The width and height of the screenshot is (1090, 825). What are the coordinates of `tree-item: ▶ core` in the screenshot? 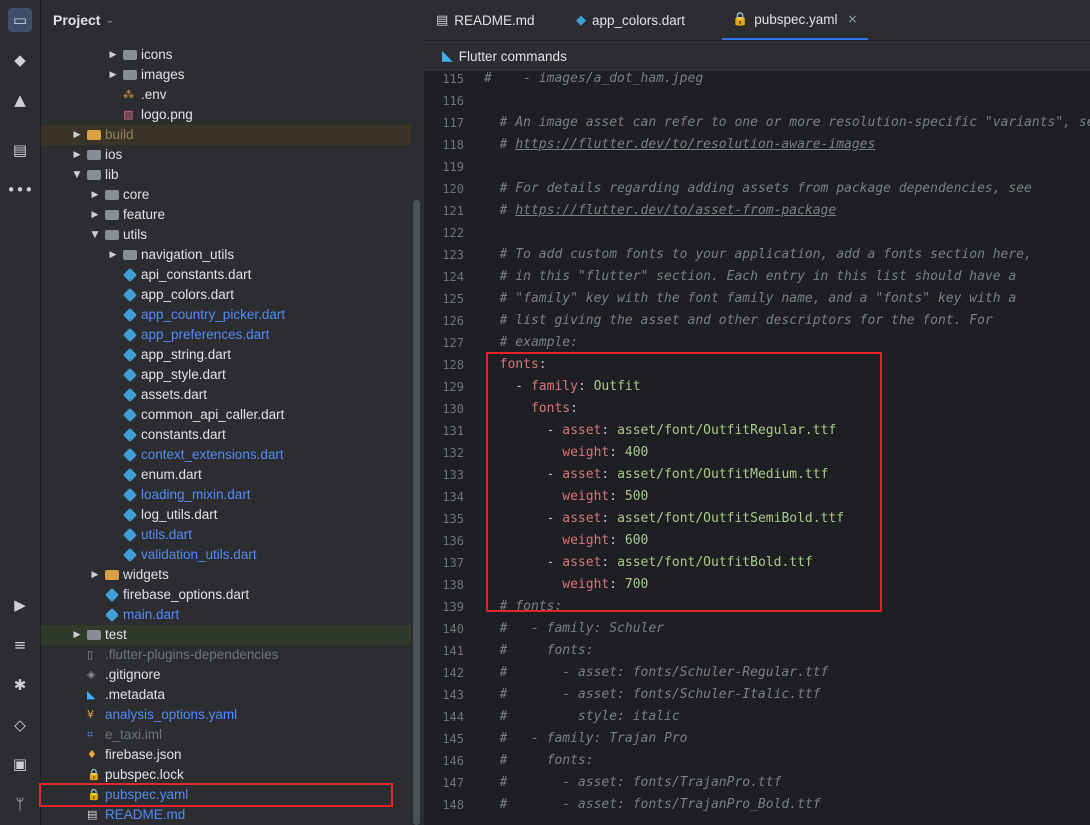 It's located at (226, 195).